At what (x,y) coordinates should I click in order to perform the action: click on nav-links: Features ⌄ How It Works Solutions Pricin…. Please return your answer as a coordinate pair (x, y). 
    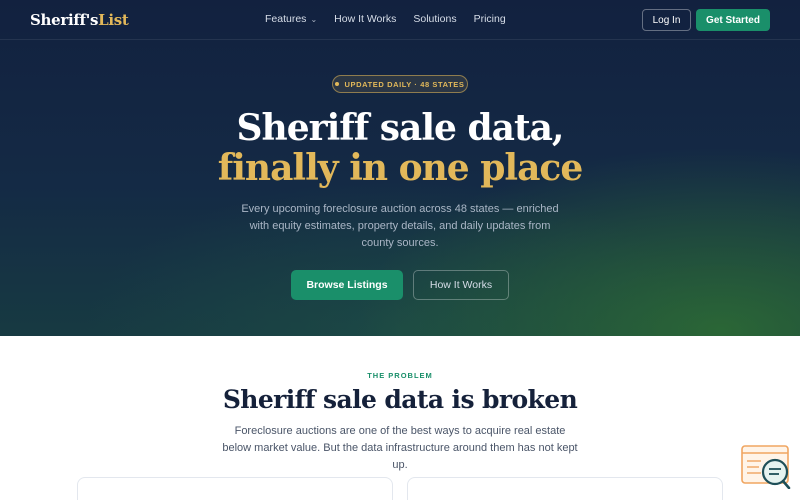
    Looking at the image, I should click on (385, 19).